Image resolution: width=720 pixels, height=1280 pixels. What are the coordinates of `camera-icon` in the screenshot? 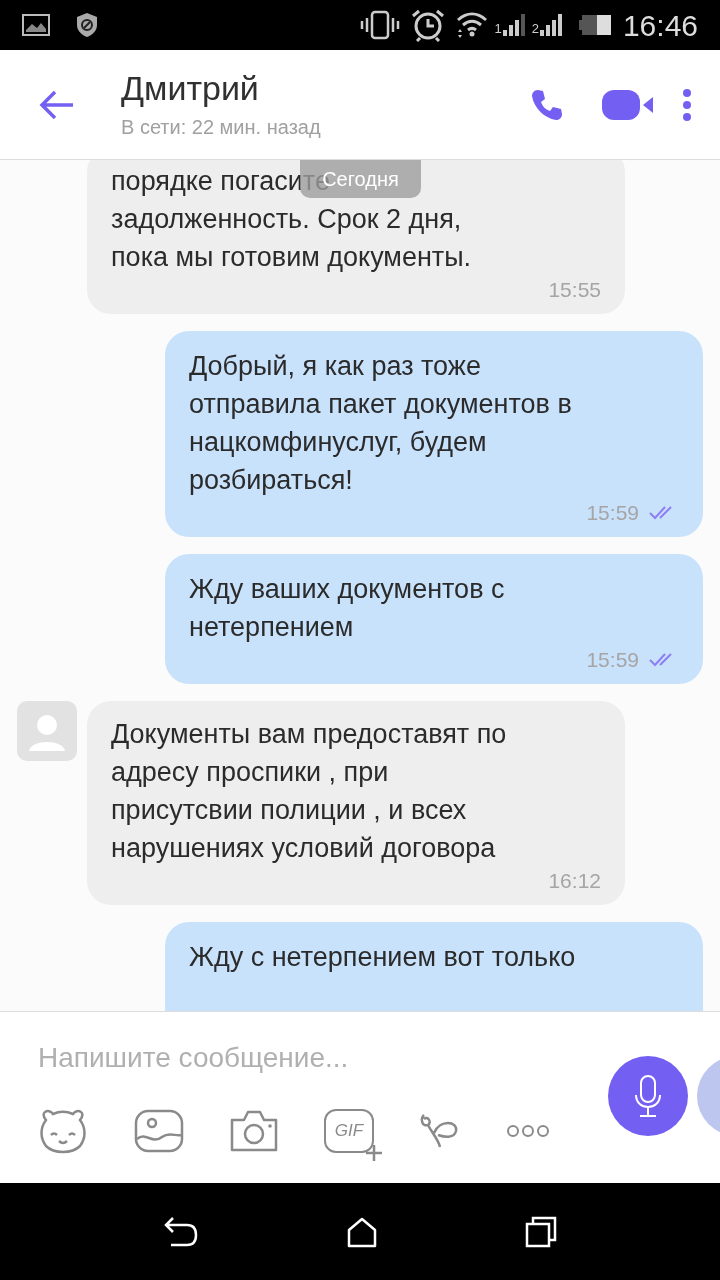 It's located at (254, 1131).